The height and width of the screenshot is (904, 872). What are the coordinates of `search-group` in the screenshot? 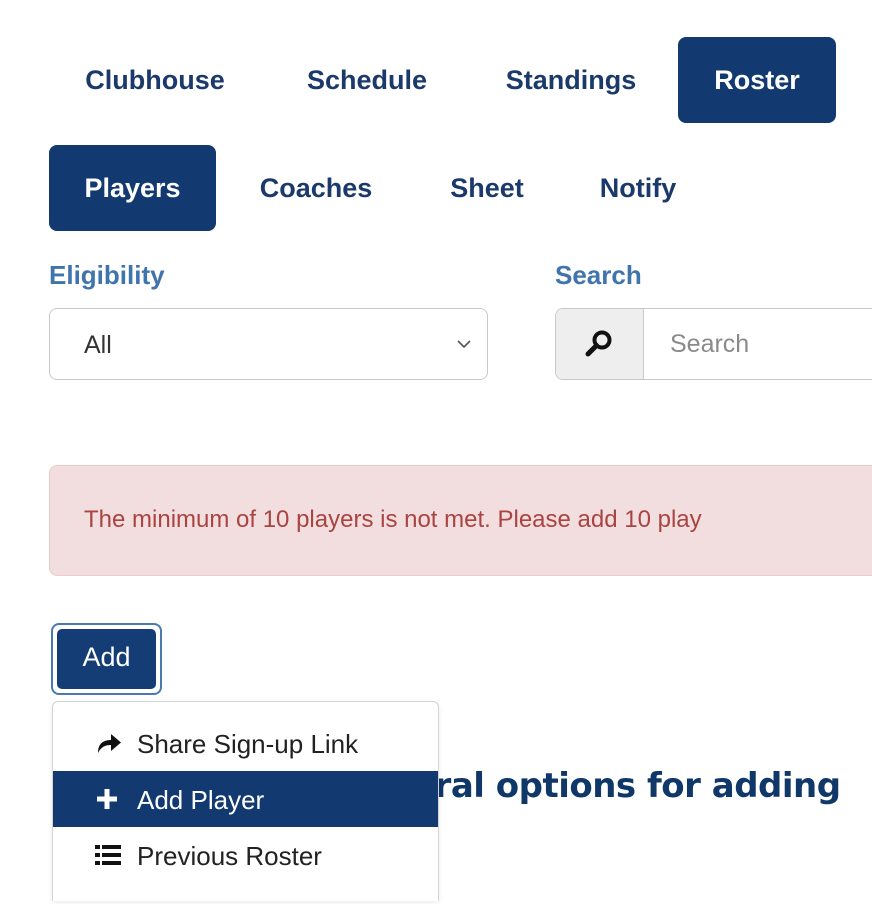 It's located at (713, 344).